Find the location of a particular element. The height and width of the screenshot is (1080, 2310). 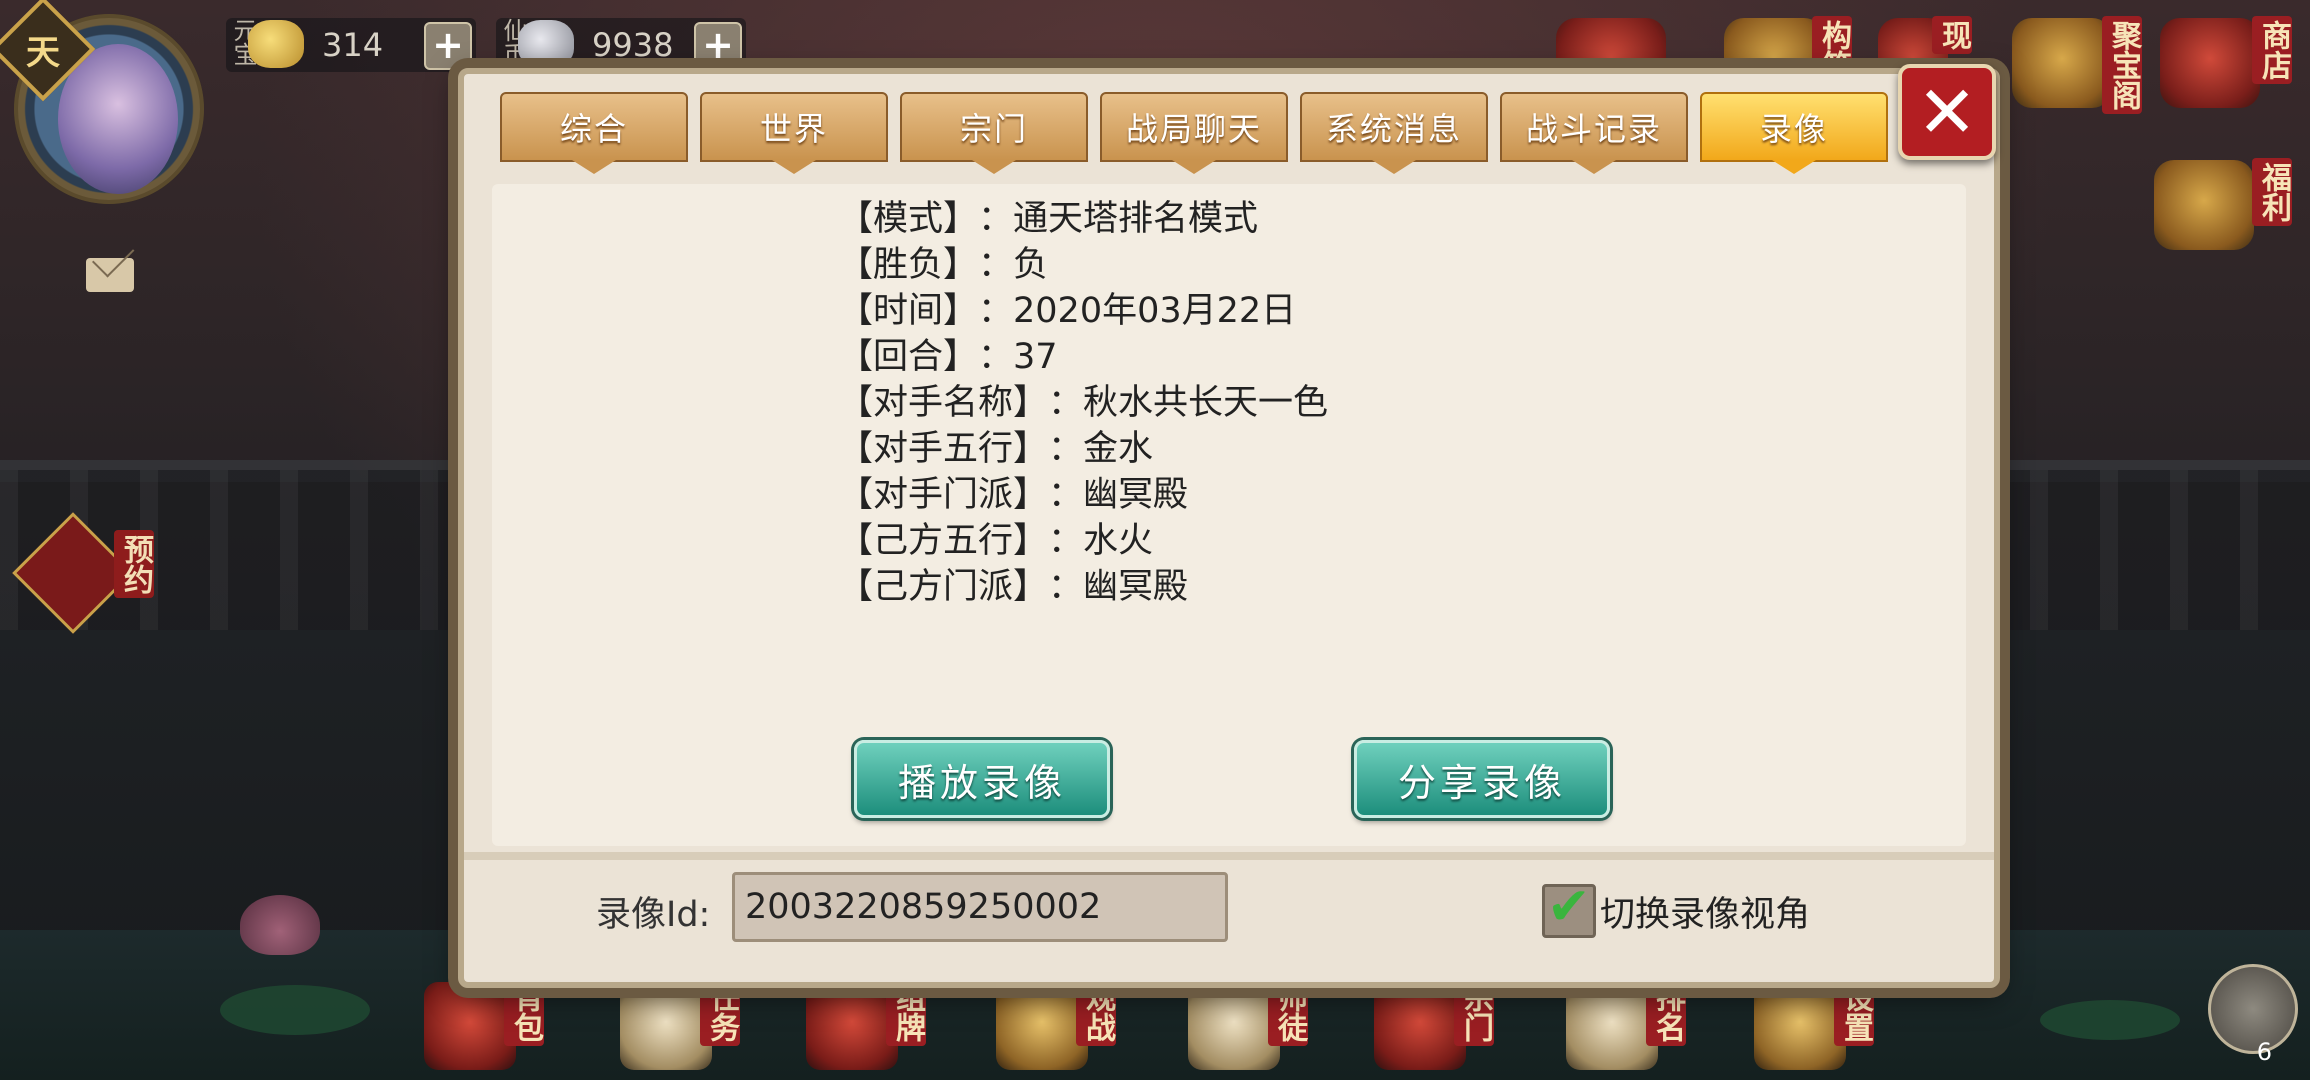

info-row-own-elements: 【己方五行】：水火 is located at coordinates (996, 541).